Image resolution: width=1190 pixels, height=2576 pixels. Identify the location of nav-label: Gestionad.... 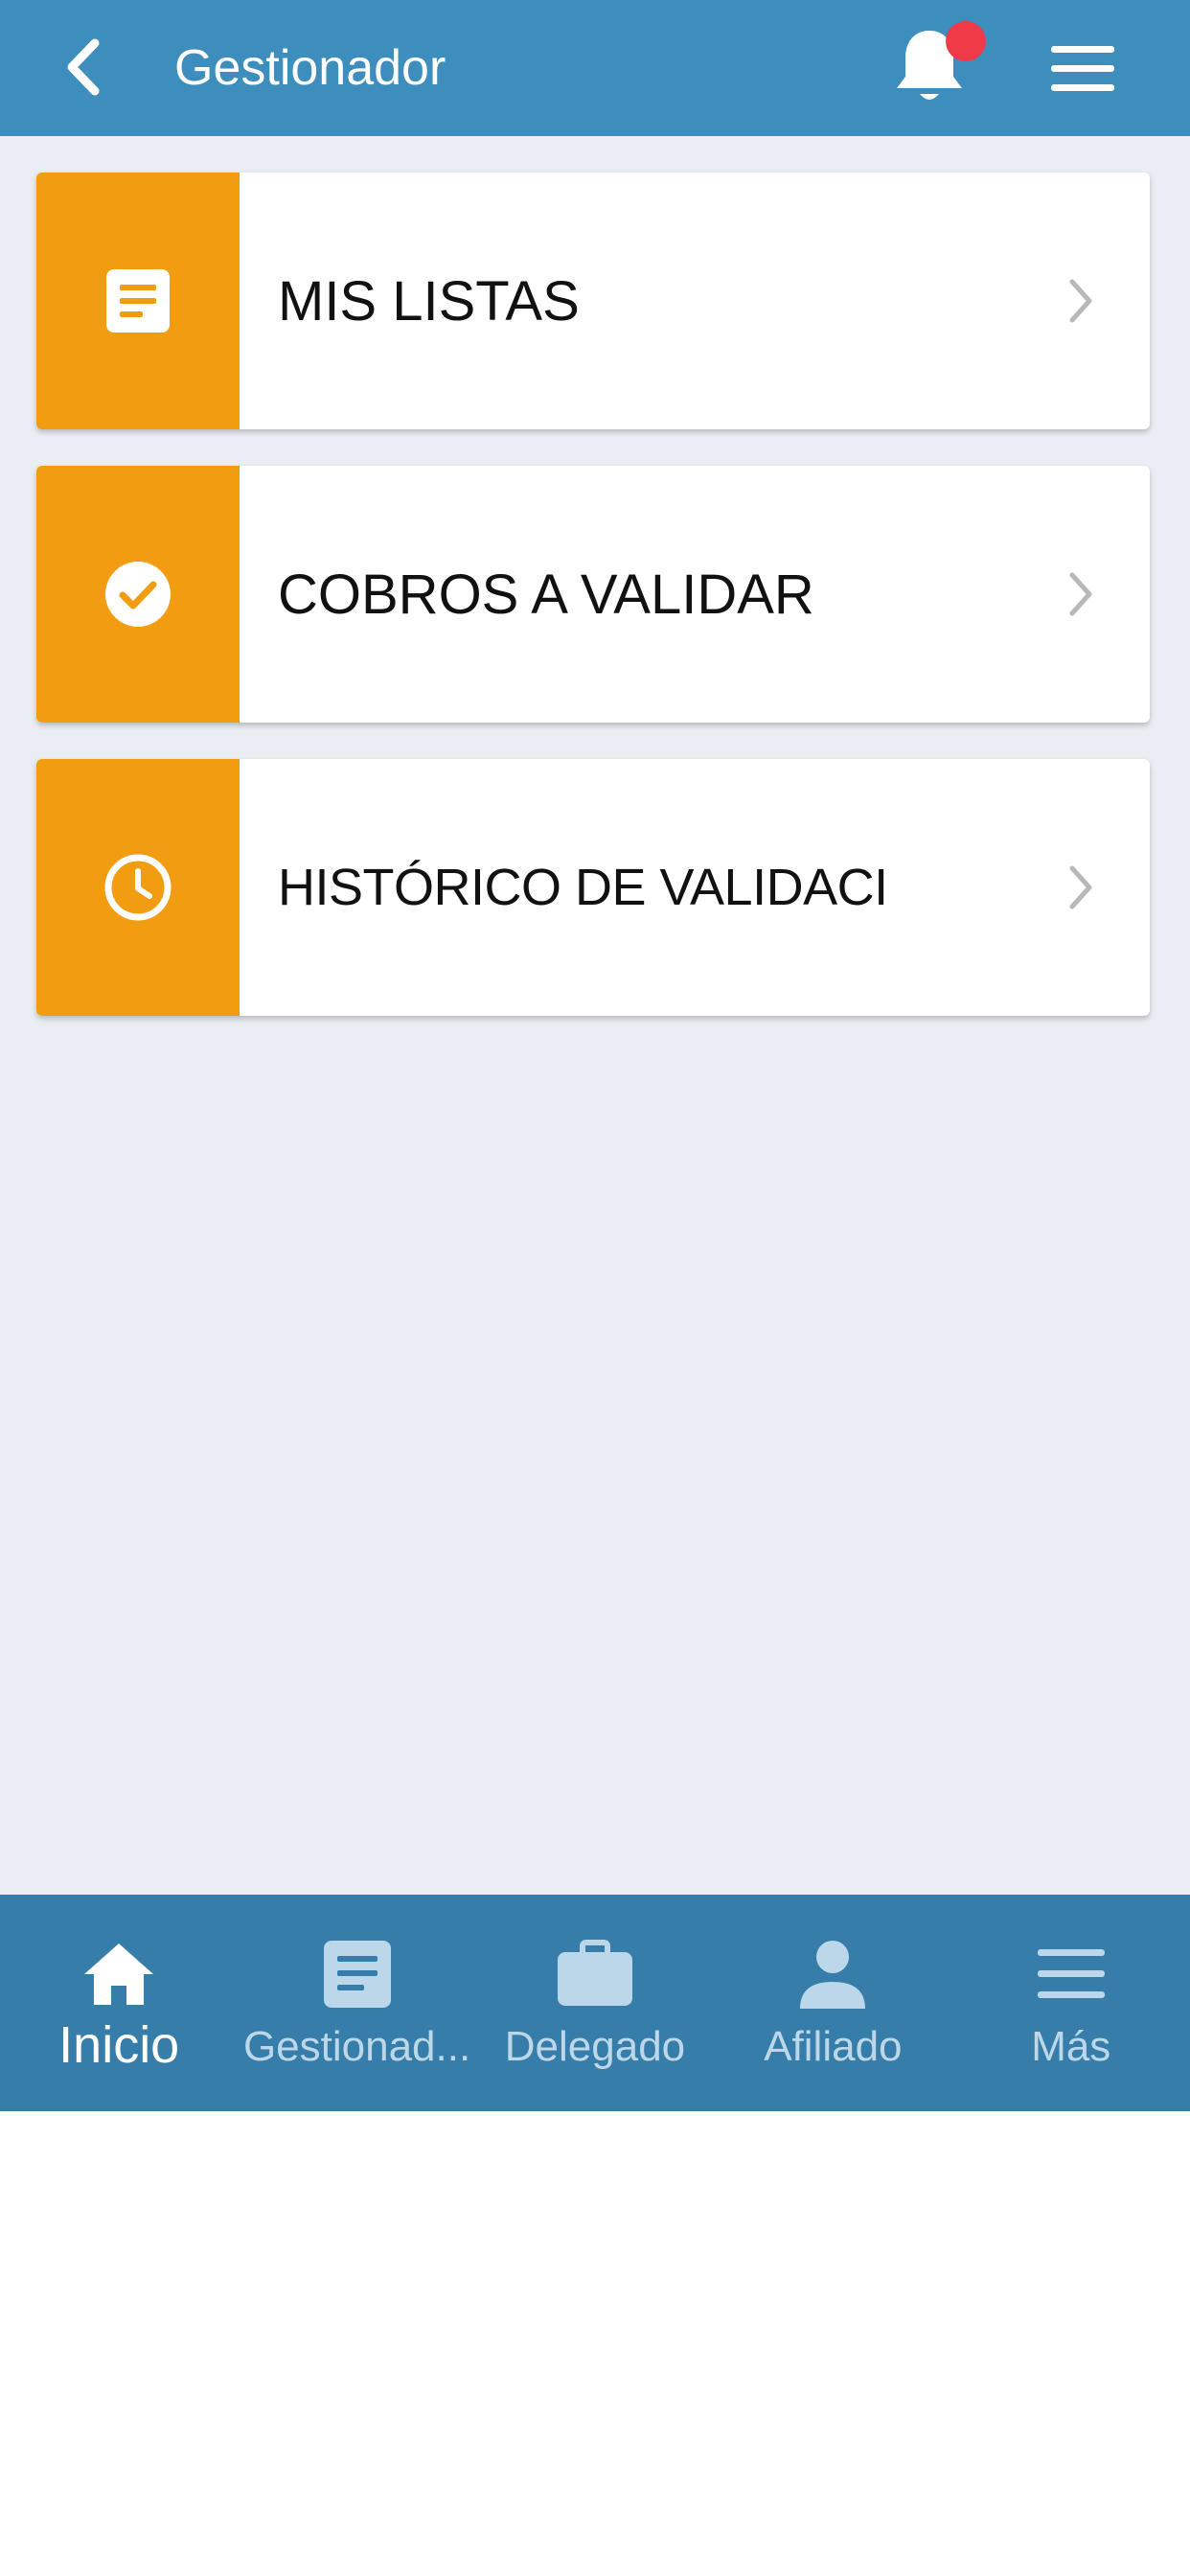
(357, 2046).